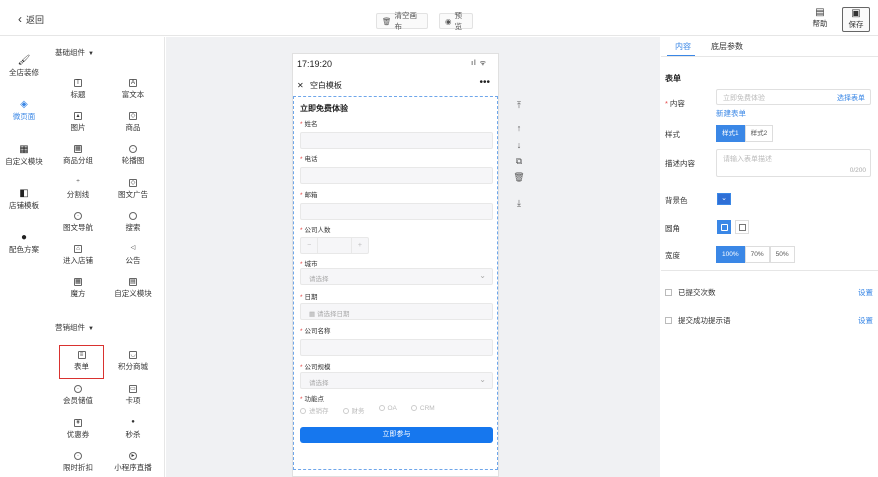 The image size is (878, 477). Describe the element at coordinates (78, 395) in the screenshot. I see `component-member-recharge: · 会员储值` at that location.